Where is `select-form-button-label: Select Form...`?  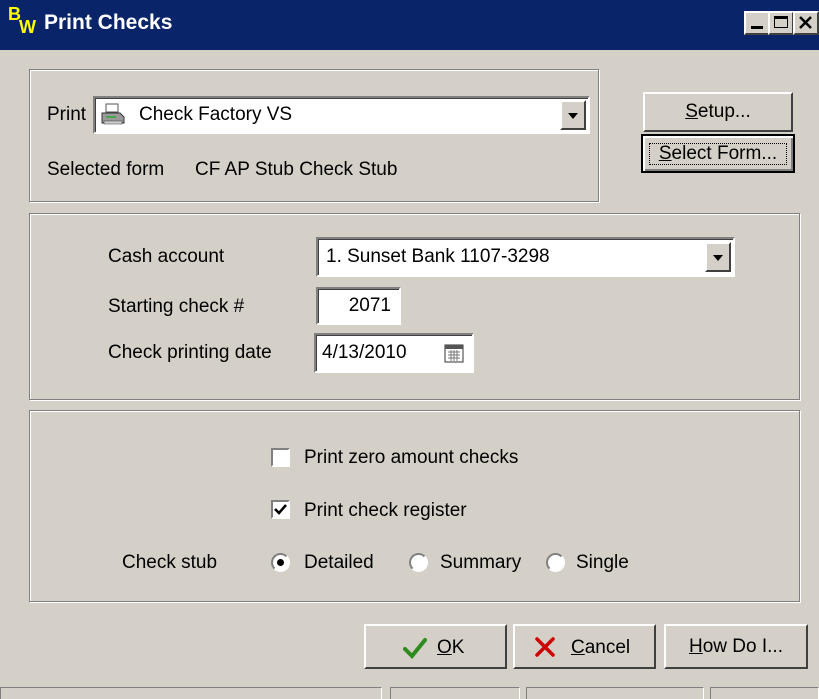
select-form-button-label: Select Form... is located at coordinates (718, 153).